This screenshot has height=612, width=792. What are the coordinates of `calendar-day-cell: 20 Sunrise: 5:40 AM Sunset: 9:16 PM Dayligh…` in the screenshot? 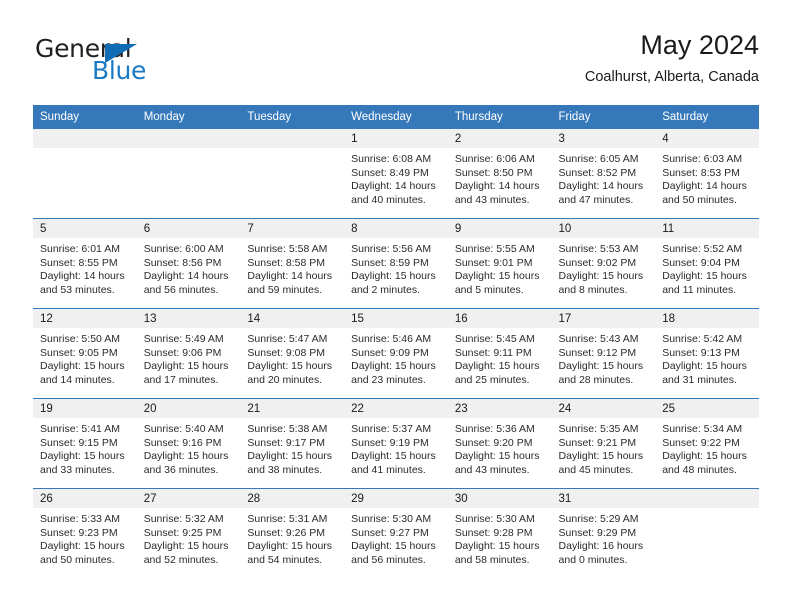 It's located at (188, 443).